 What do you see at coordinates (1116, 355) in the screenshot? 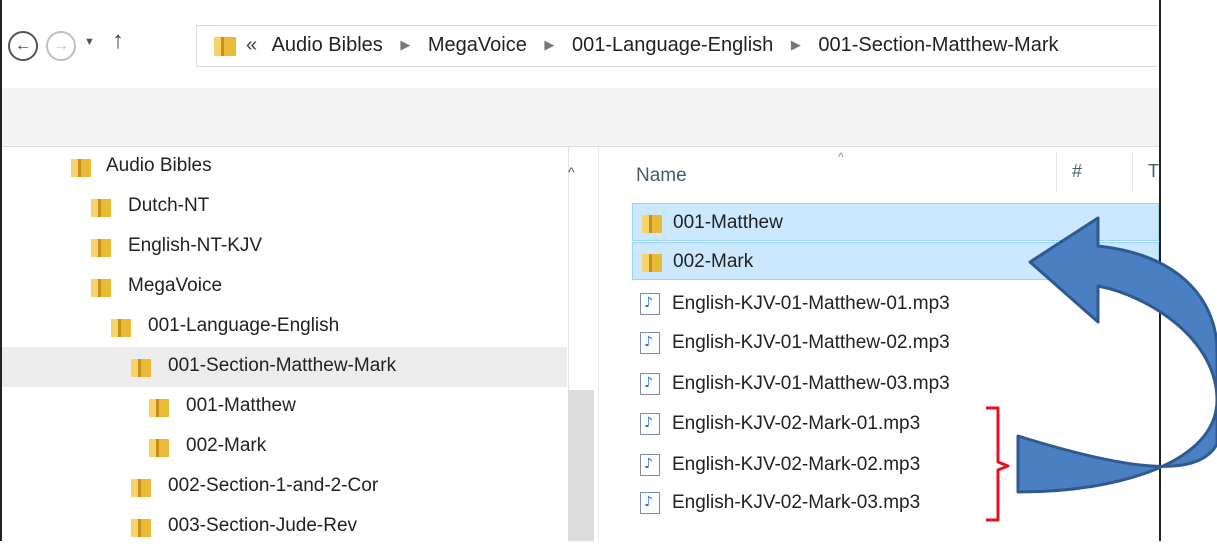
I see `curved-arrow-icon` at bounding box center [1116, 355].